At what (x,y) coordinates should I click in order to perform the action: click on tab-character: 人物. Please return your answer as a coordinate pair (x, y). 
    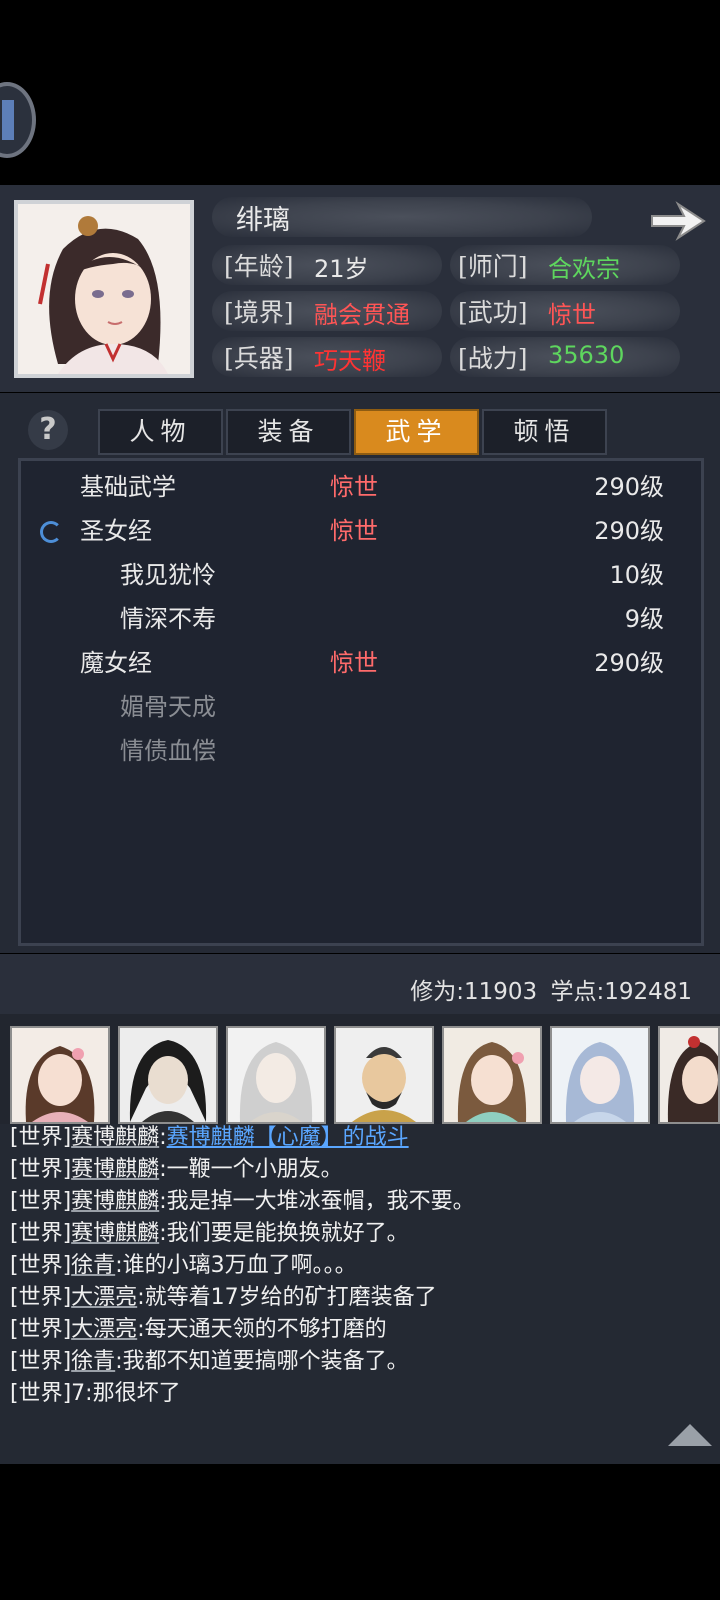
    Looking at the image, I should click on (160, 432).